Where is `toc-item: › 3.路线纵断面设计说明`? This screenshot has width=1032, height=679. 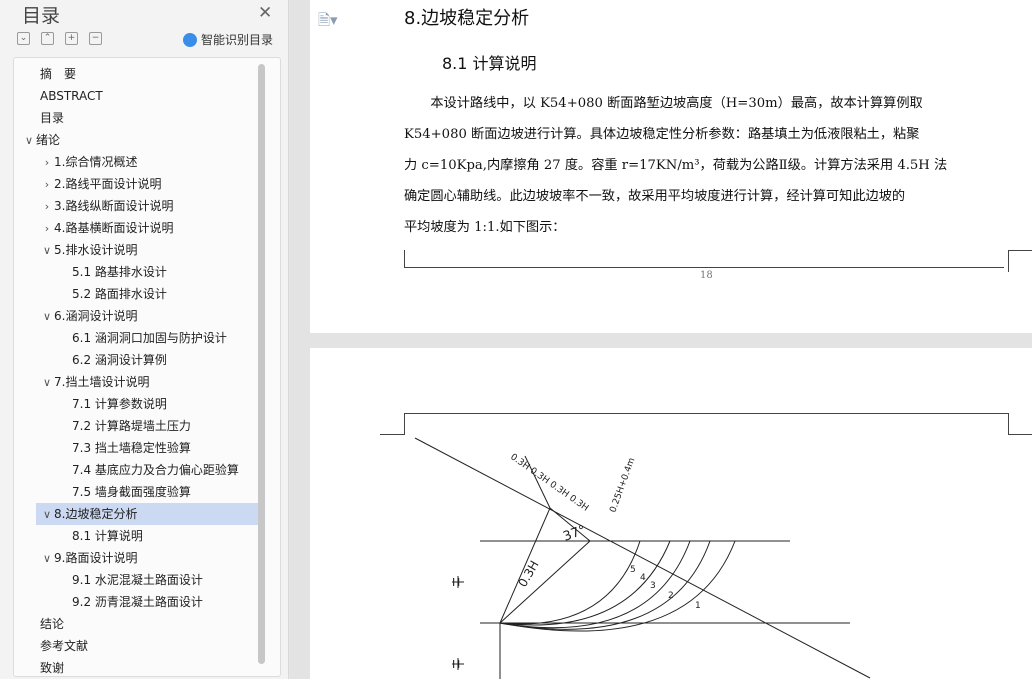
toc-item: › 3.路线纵断面设计说明 is located at coordinates (107, 206).